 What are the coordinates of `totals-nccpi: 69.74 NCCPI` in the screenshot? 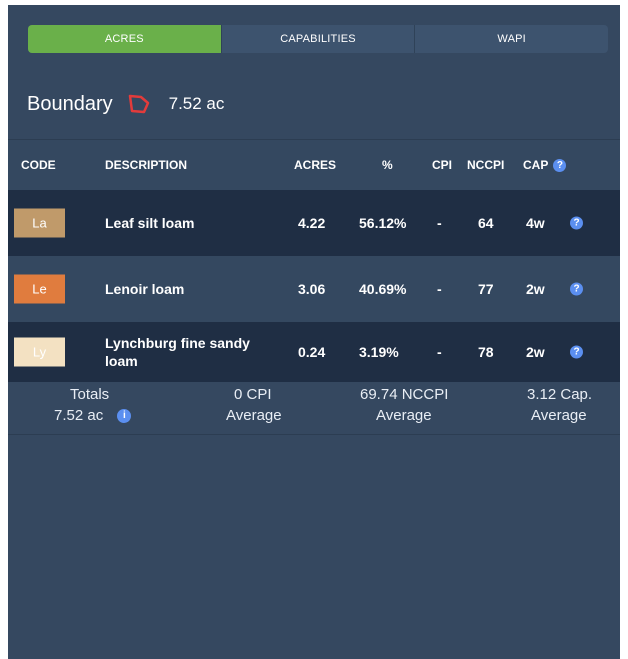 It's located at (404, 394).